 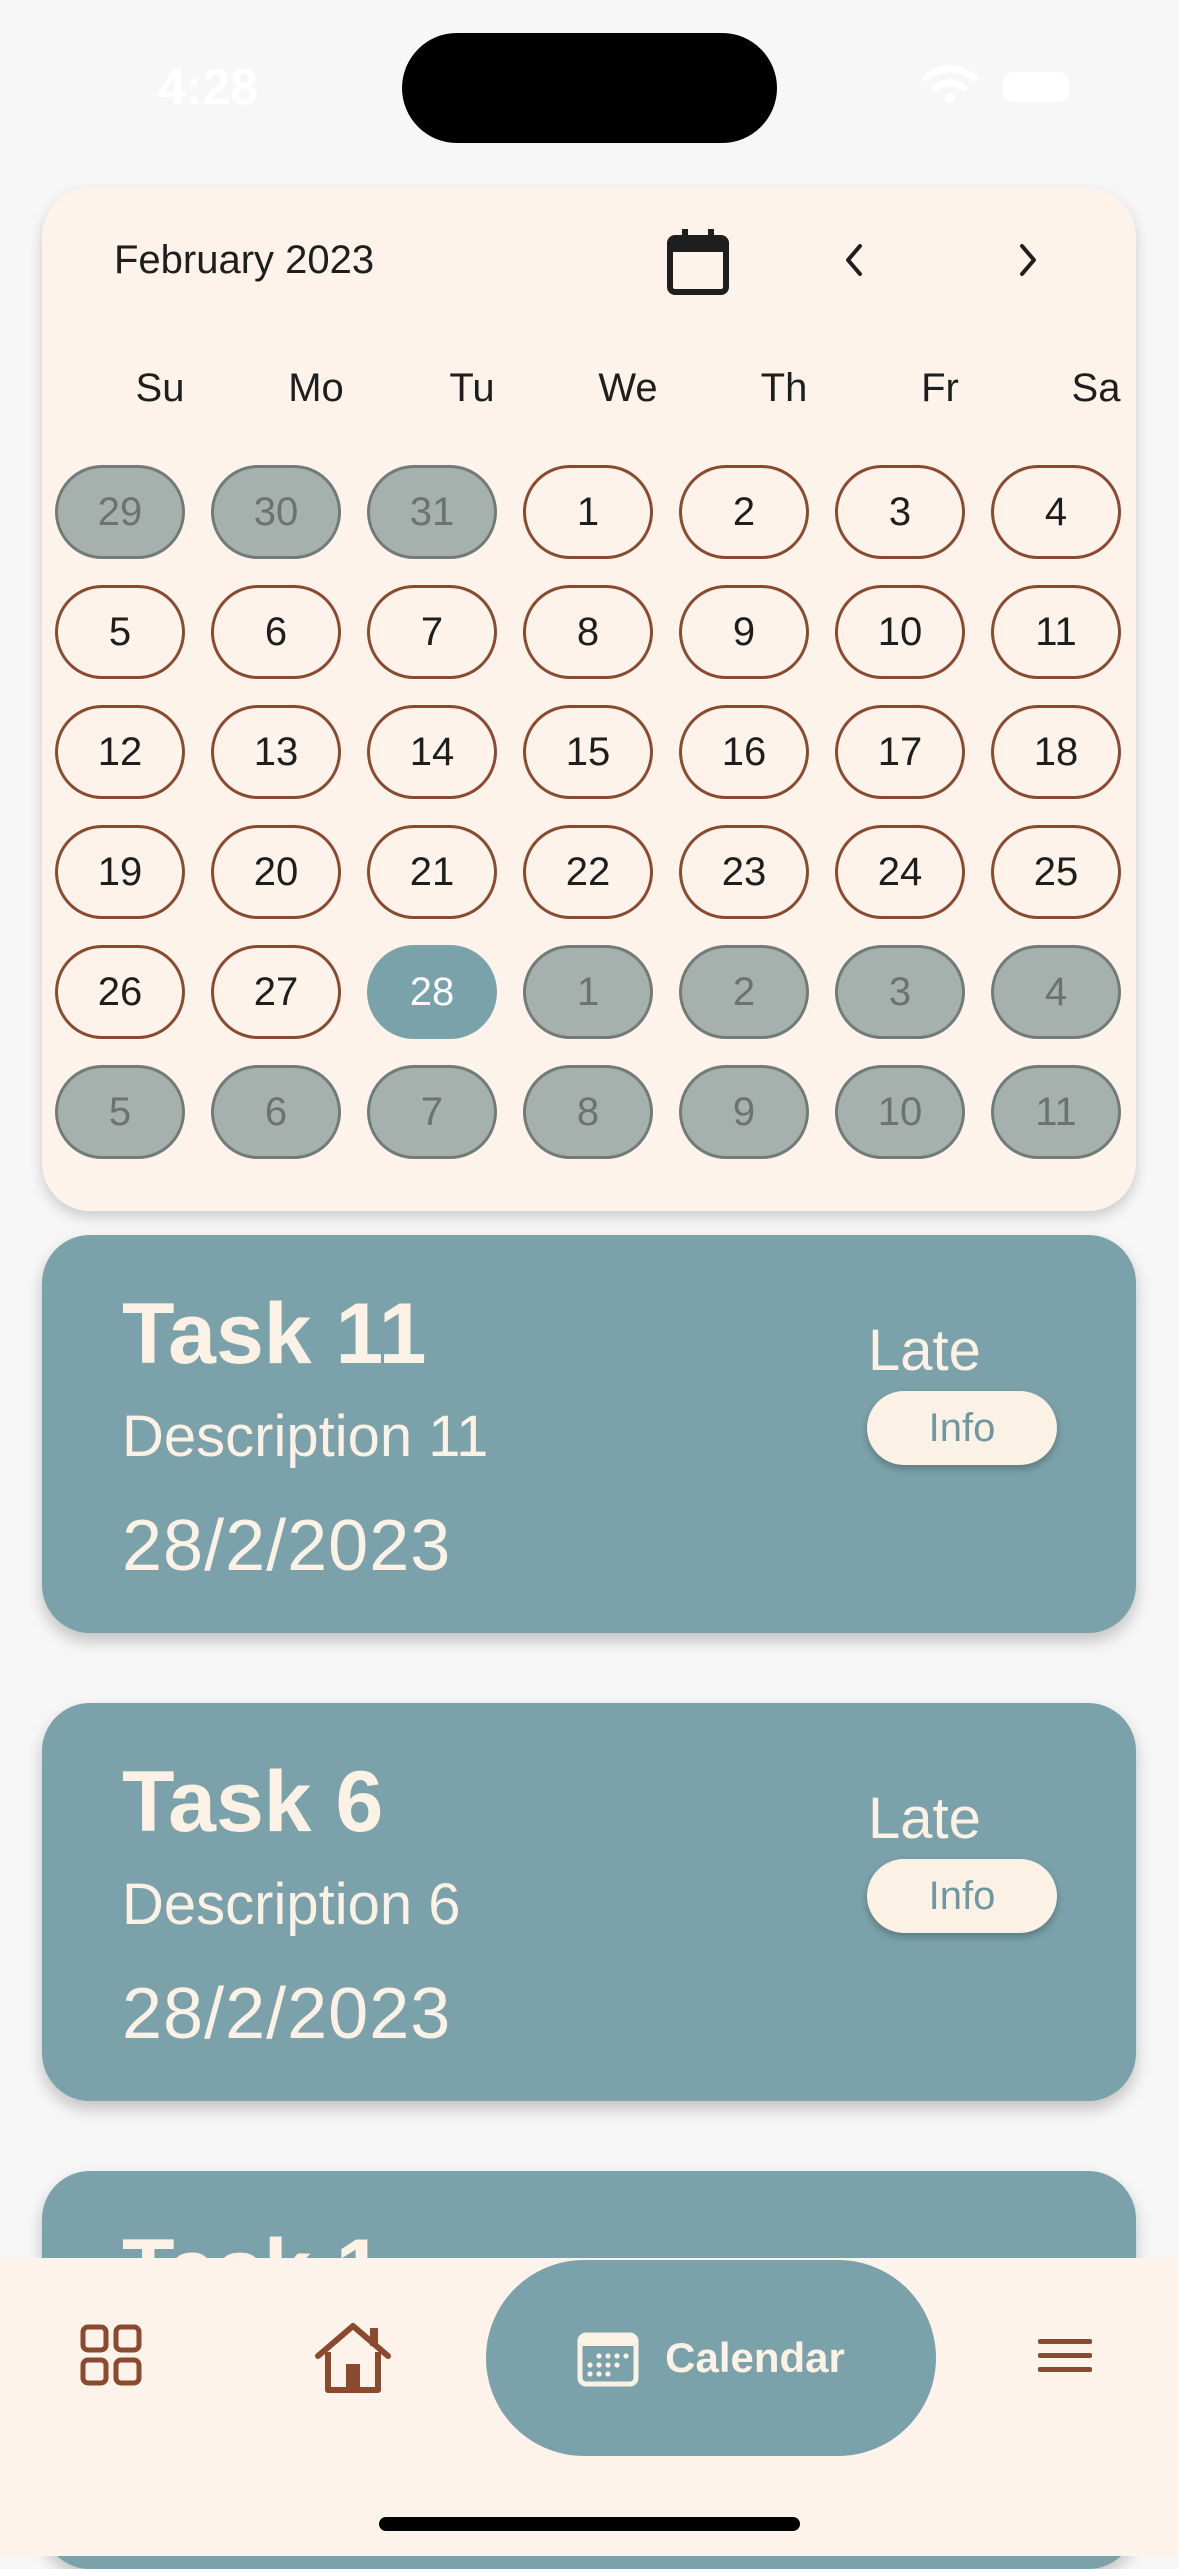 I want to click on day-cell: 17, so click(x=900, y=752).